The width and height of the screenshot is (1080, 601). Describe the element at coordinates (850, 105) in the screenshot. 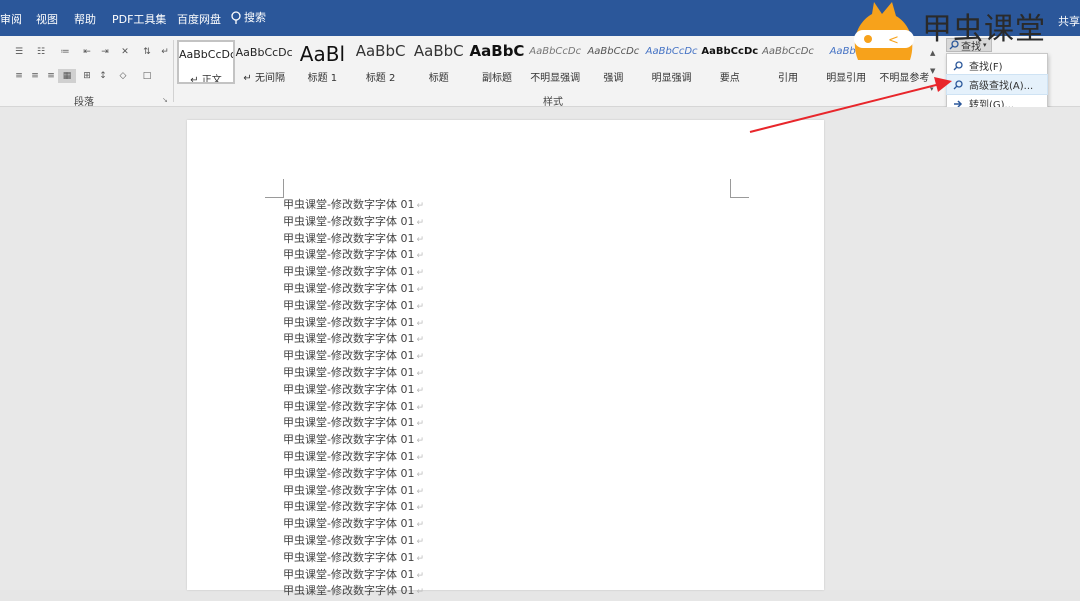

I see `annotation-arrow` at that location.